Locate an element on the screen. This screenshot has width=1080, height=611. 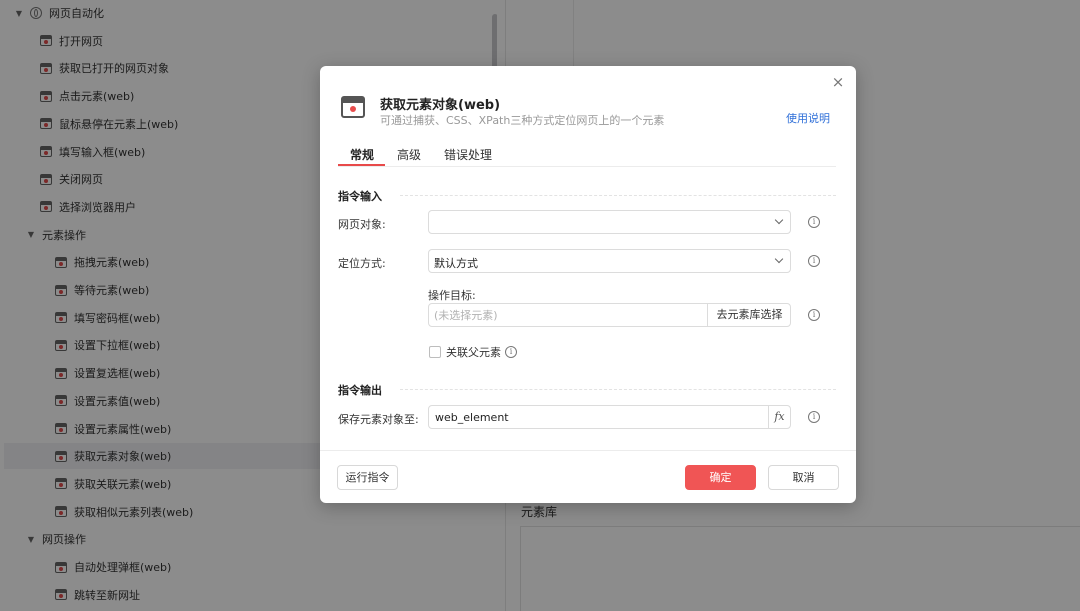
tab-general: 常规 is located at coordinates (362, 156).